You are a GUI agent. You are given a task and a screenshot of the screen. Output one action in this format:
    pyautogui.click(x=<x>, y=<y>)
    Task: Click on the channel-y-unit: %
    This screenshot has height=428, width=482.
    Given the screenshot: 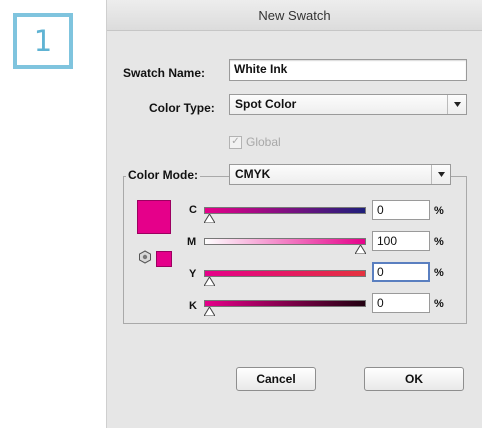 What is the action you would take?
    pyautogui.click(x=439, y=273)
    